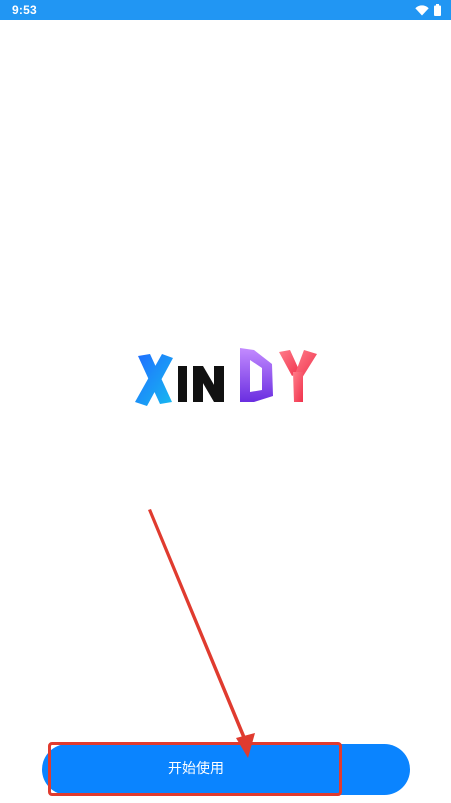  I want to click on logo-letter-n, so click(208, 384).